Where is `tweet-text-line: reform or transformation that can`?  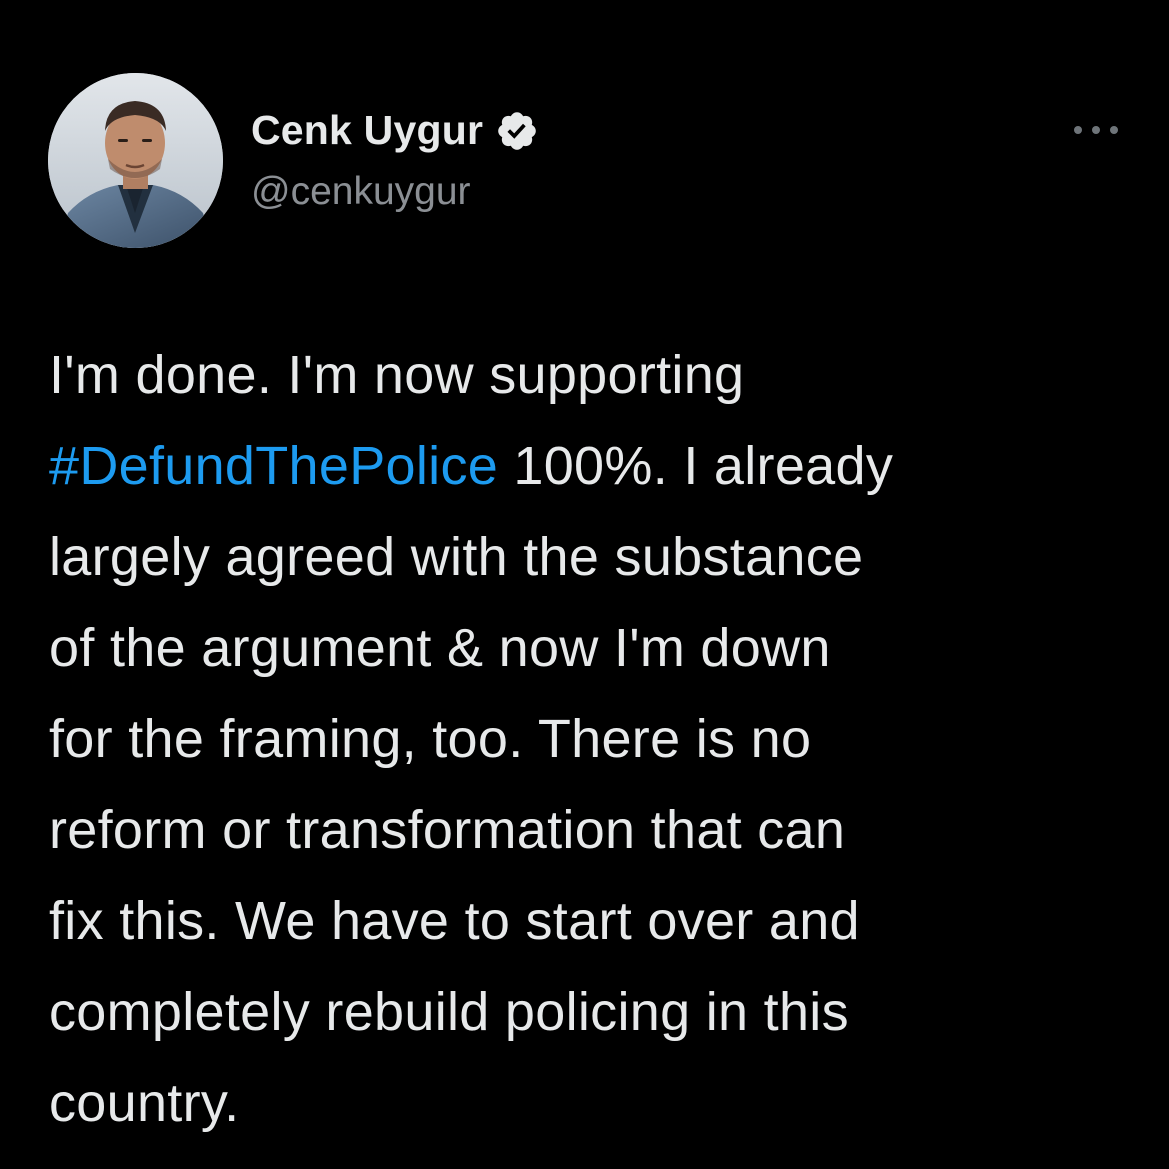 tweet-text-line: reform or transformation that can is located at coordinates (447, 830).